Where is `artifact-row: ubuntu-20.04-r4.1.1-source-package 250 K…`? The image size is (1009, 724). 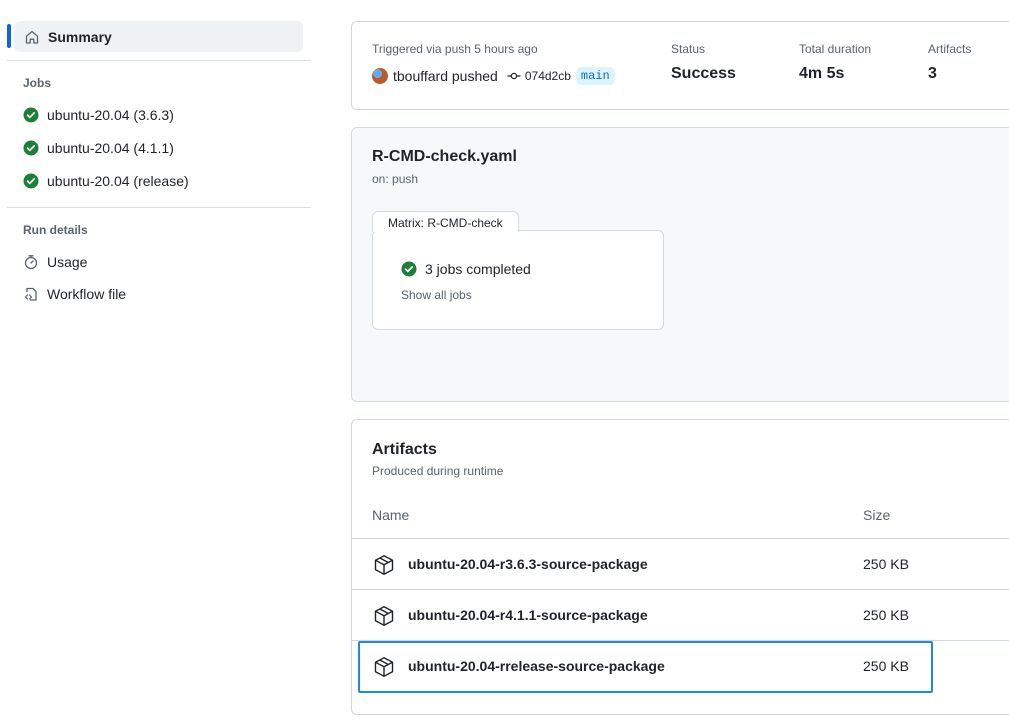
artifact-row: ubuntu-20.04-r4.1.1-source-package 250 K… is located at coordinates (680, 614).